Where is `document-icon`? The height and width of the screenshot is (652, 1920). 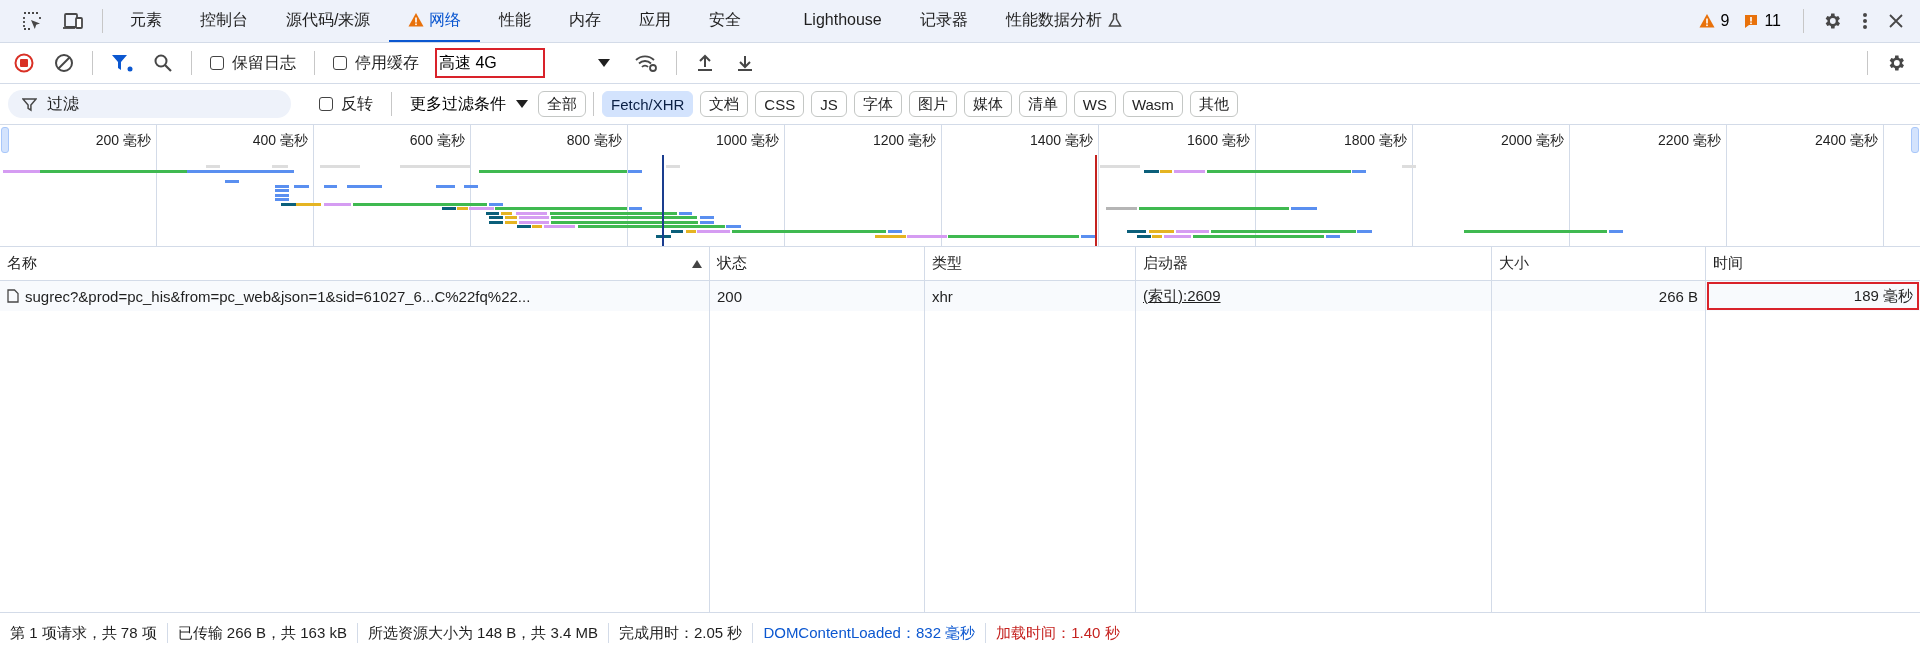
document-icon is located at coordinates (13, 296).